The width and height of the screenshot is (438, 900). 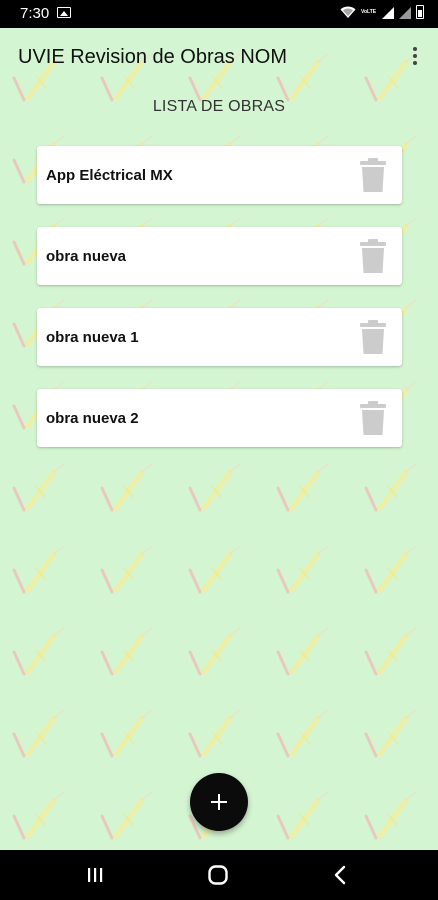 What do you see at coordinates (86, 256) in the screenshot?
I see `obra-label: obra nueva` at bounding box center [86, 256].